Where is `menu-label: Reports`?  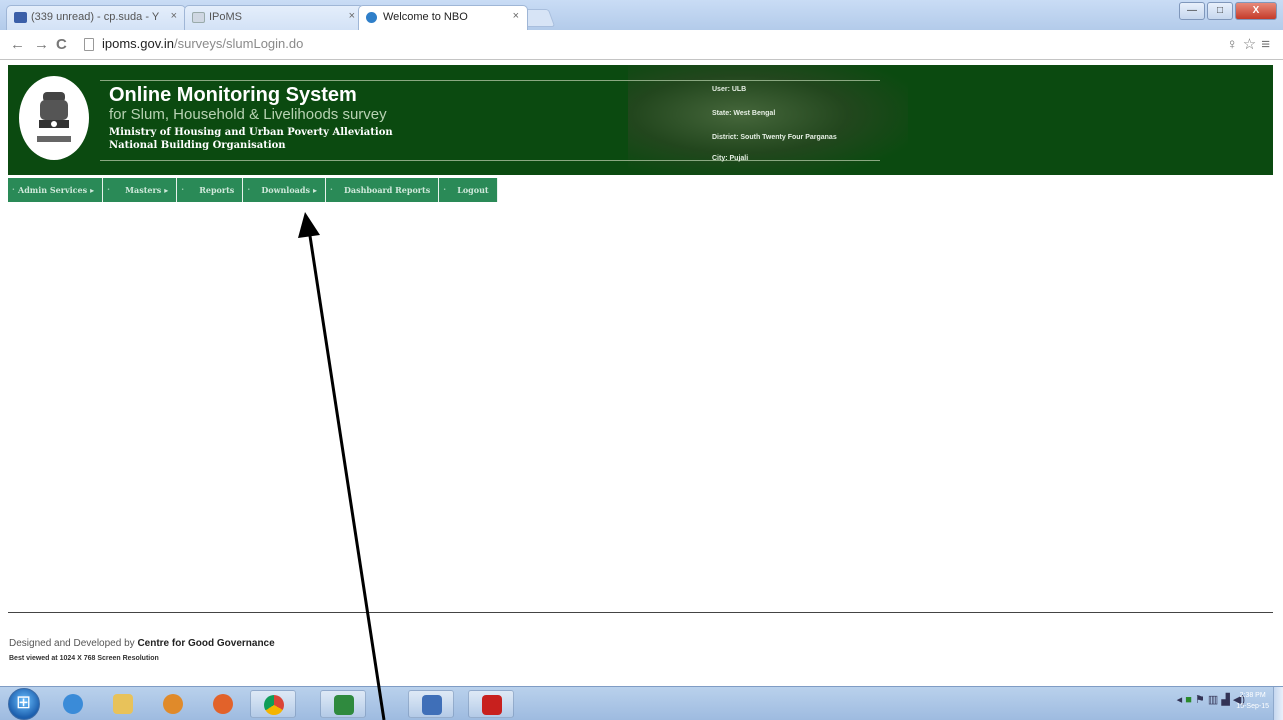
menu-label: Reports is located at coordinates (217, 190).